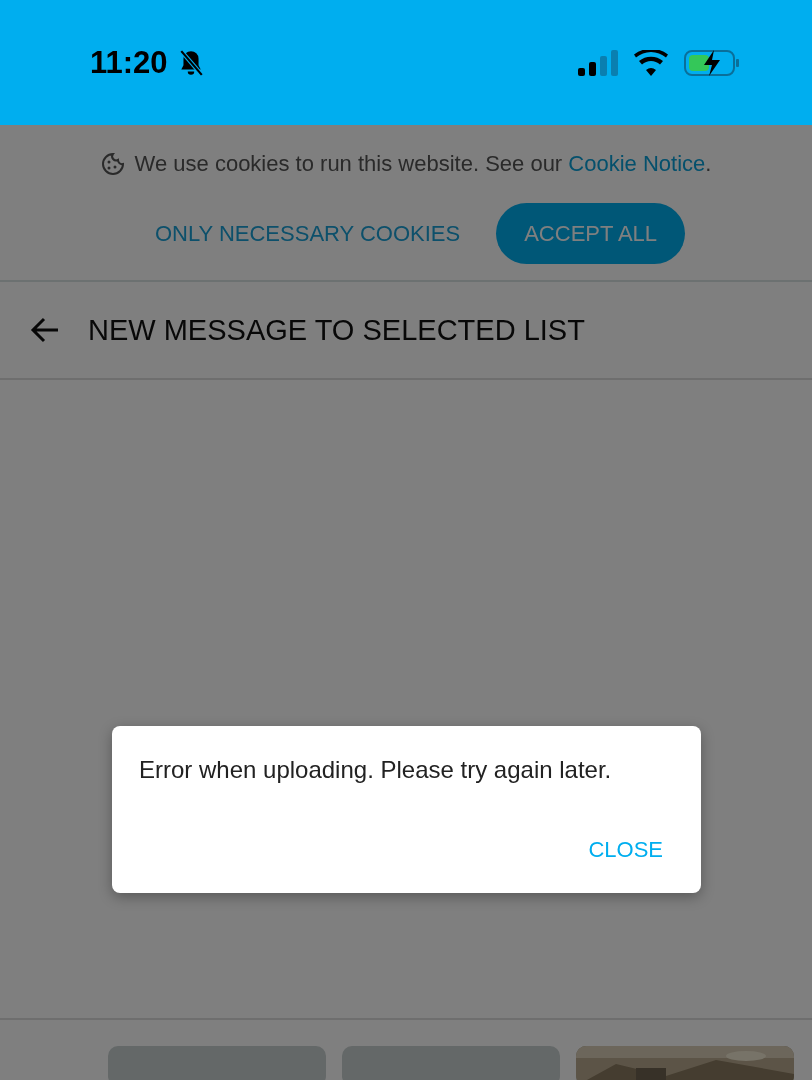 This screenshot has width=812, height=1080. What do you see at coordinates (423, 164) in the screenshot?
I see `cookie-notice-text: We use cookies to run this website. See our Cookie Notice.` at bounding box center [423, 164].